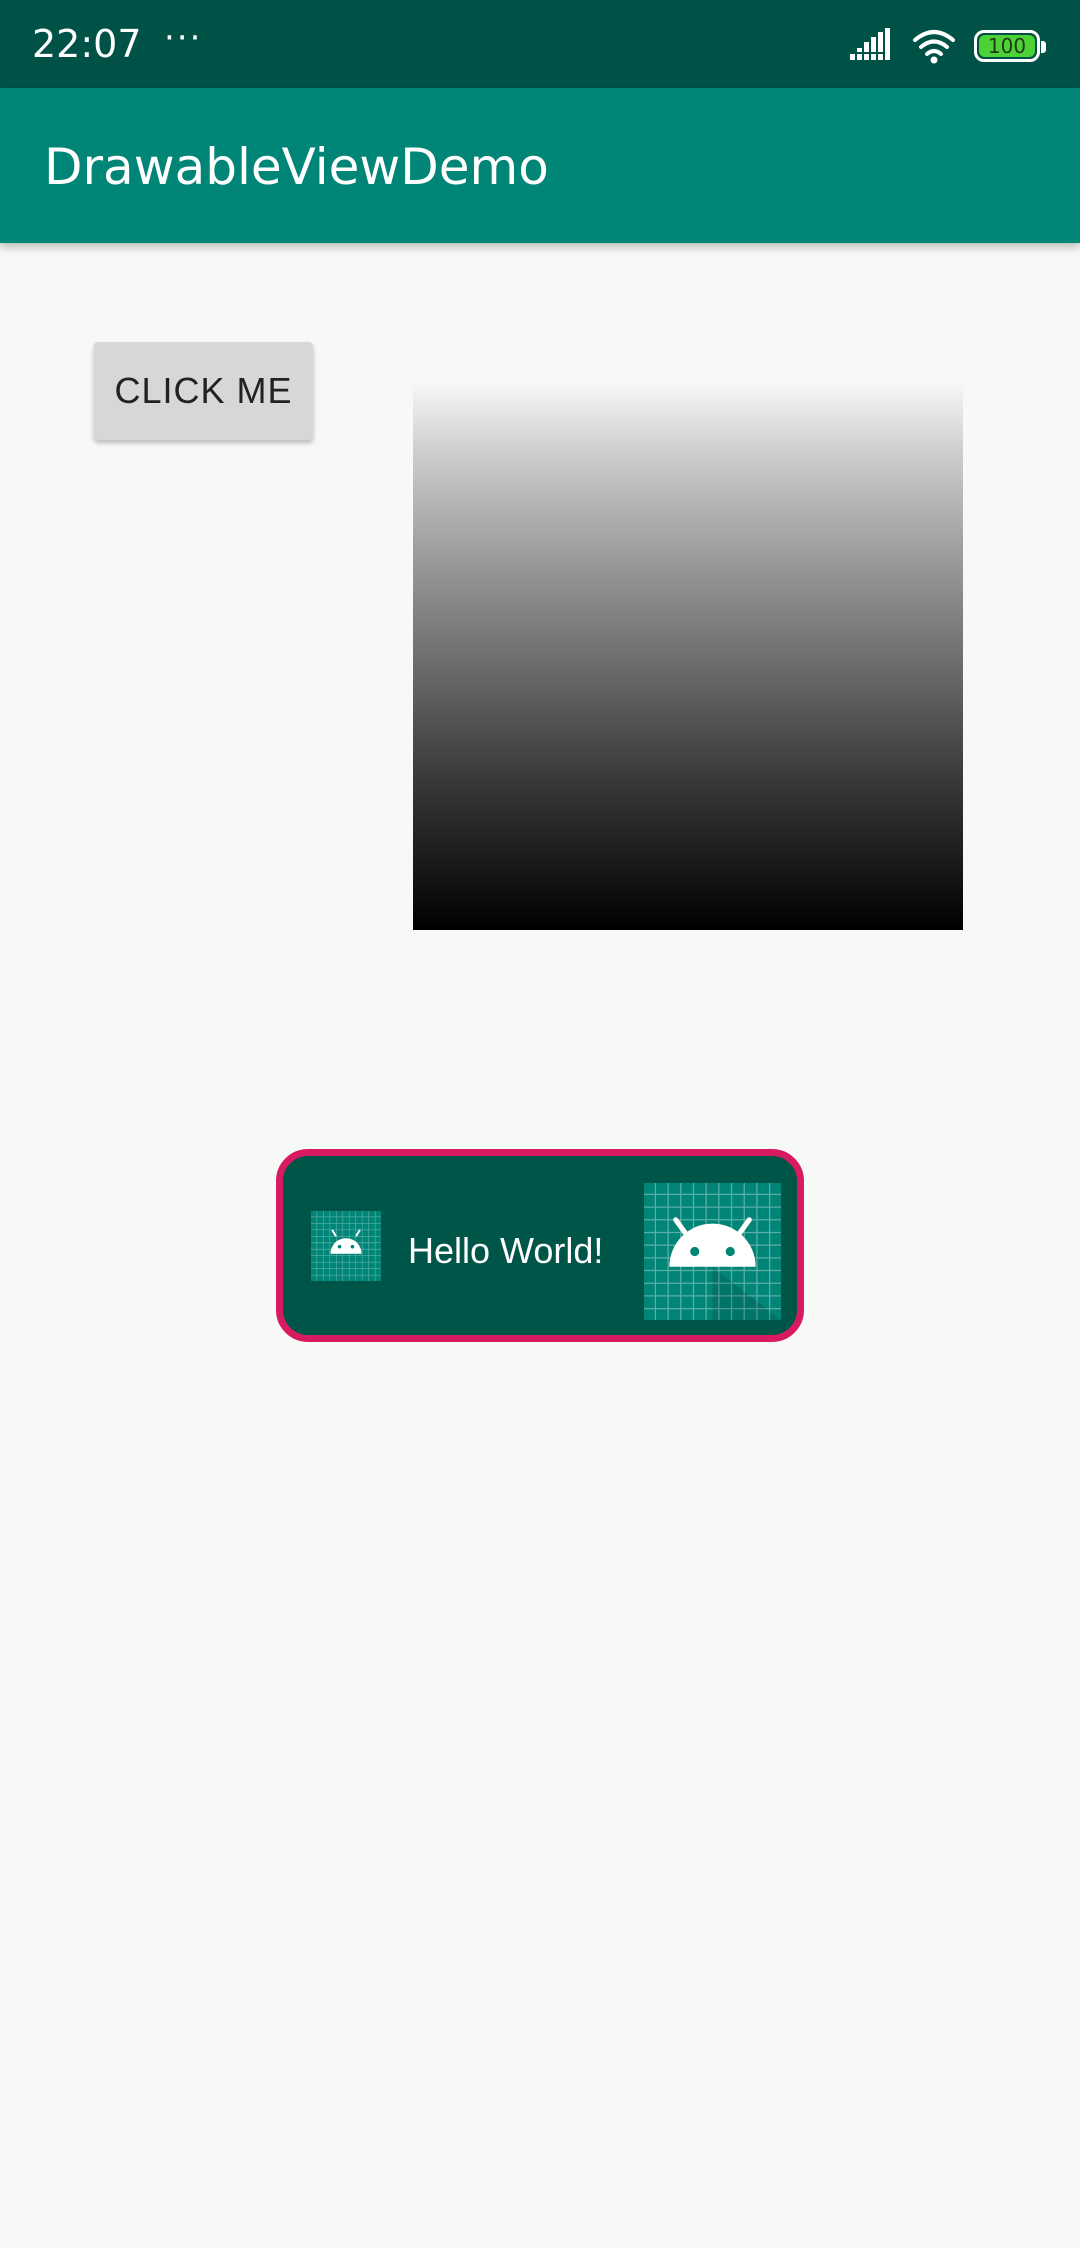 The image size is (1080, 2248). I want to click on battery-level: 100, so click(1007, 46).